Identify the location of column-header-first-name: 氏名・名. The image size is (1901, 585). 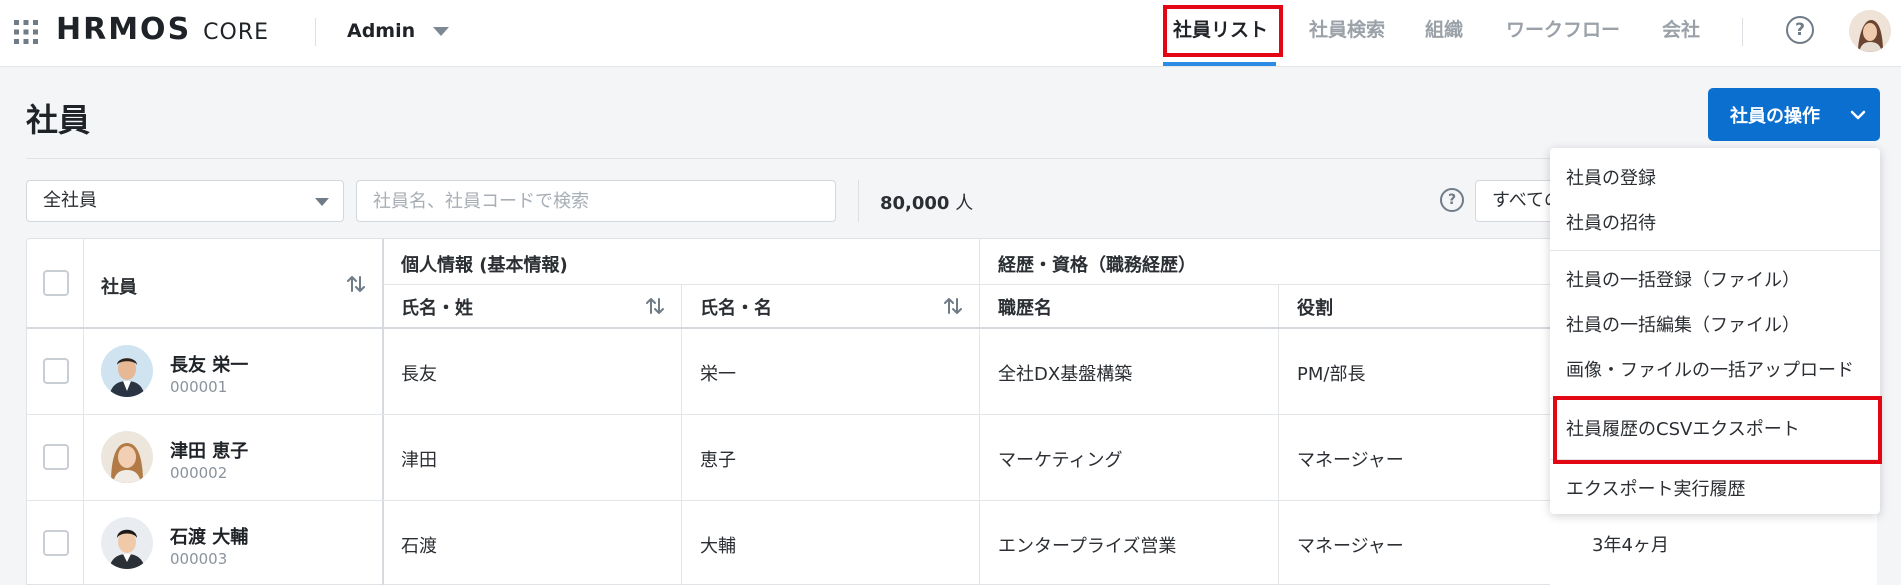
(736, 307).